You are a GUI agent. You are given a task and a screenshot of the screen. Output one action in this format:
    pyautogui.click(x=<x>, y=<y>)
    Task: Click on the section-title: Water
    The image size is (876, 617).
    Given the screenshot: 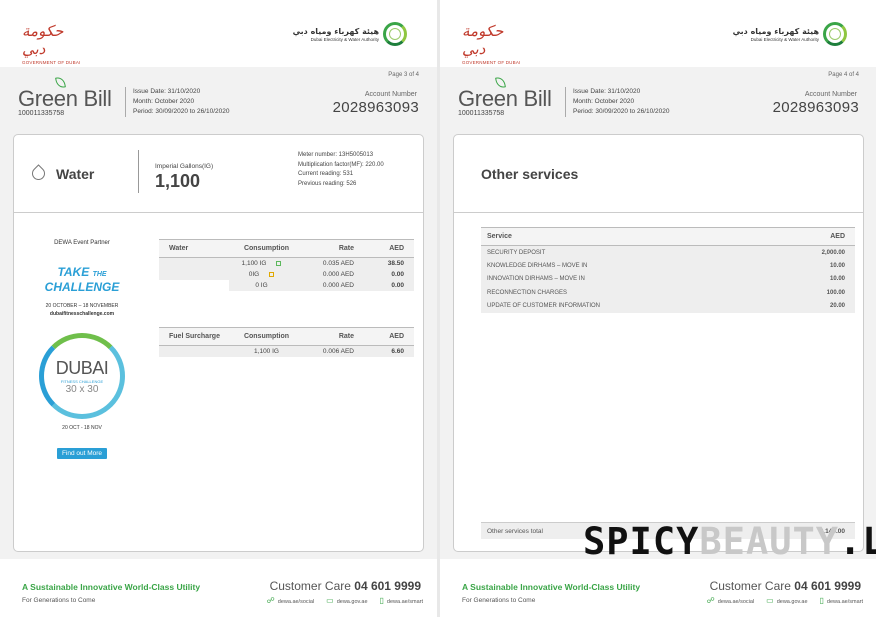 What is the action you would take?
    pyautogui.click(x=75, y=174)
    